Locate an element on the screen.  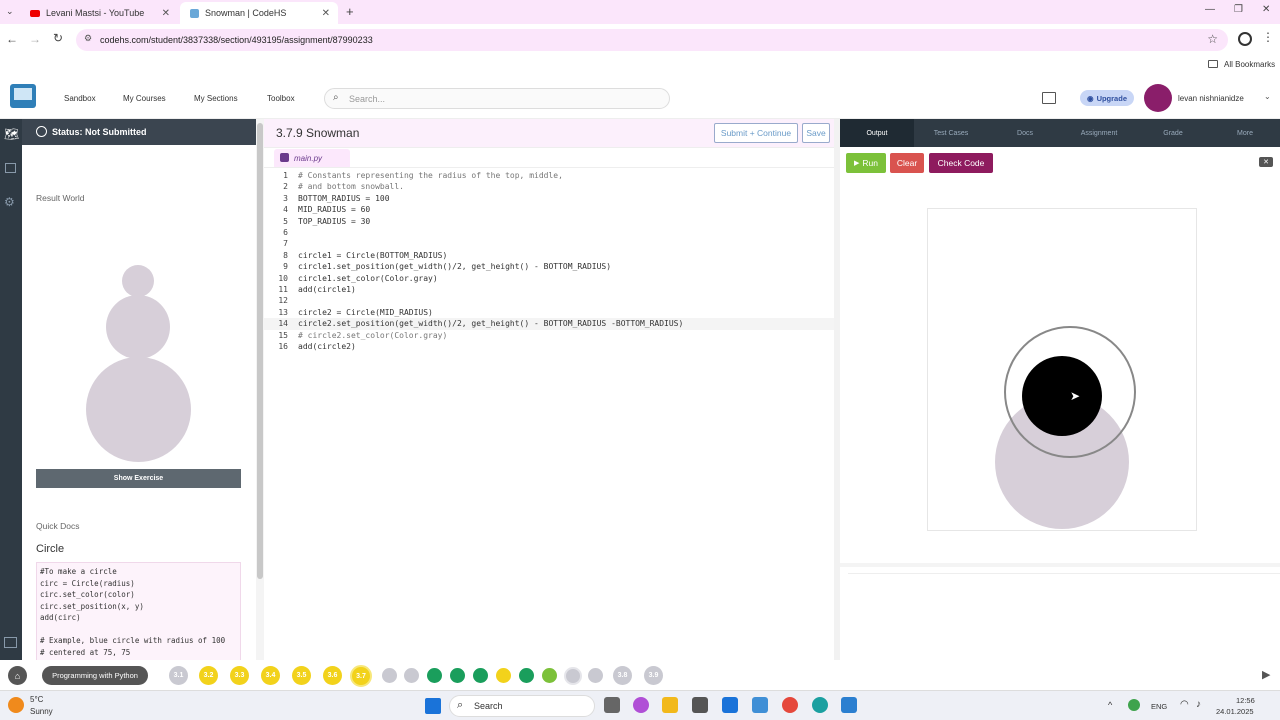
edge-icon is located at coordinates (820, 705).